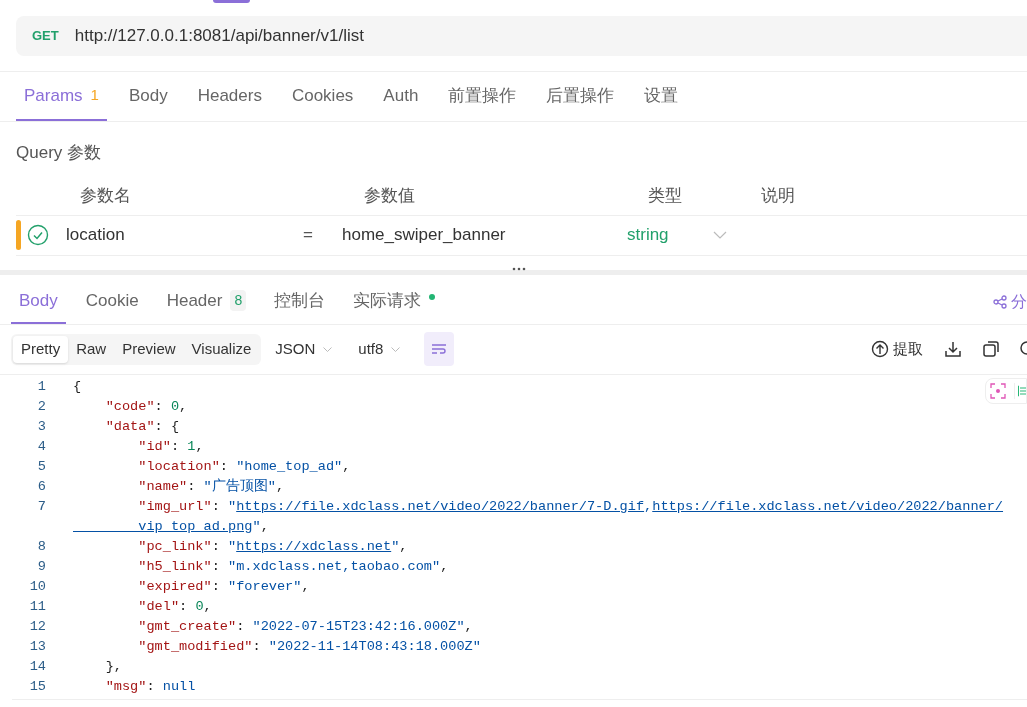 This screenshot has width=1027, height=707. Describe the element at coordinates (304, 349) in the screenshot. I see `format-select: JSON` at that location.